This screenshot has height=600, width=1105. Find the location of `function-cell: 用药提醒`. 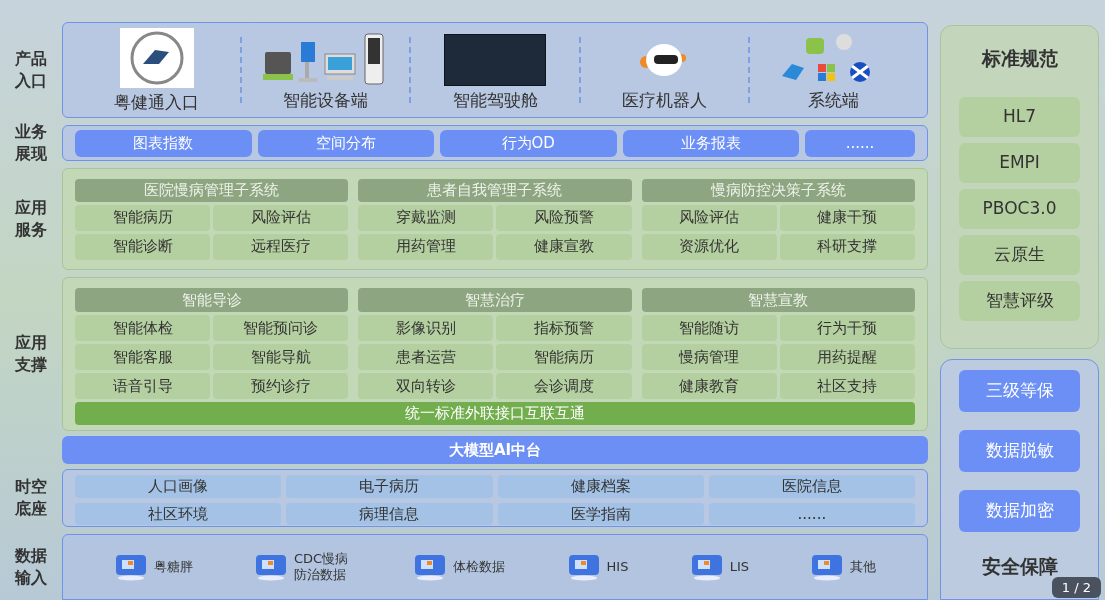

function-cell: 用药提醒 is located at coordinates (847, 357).